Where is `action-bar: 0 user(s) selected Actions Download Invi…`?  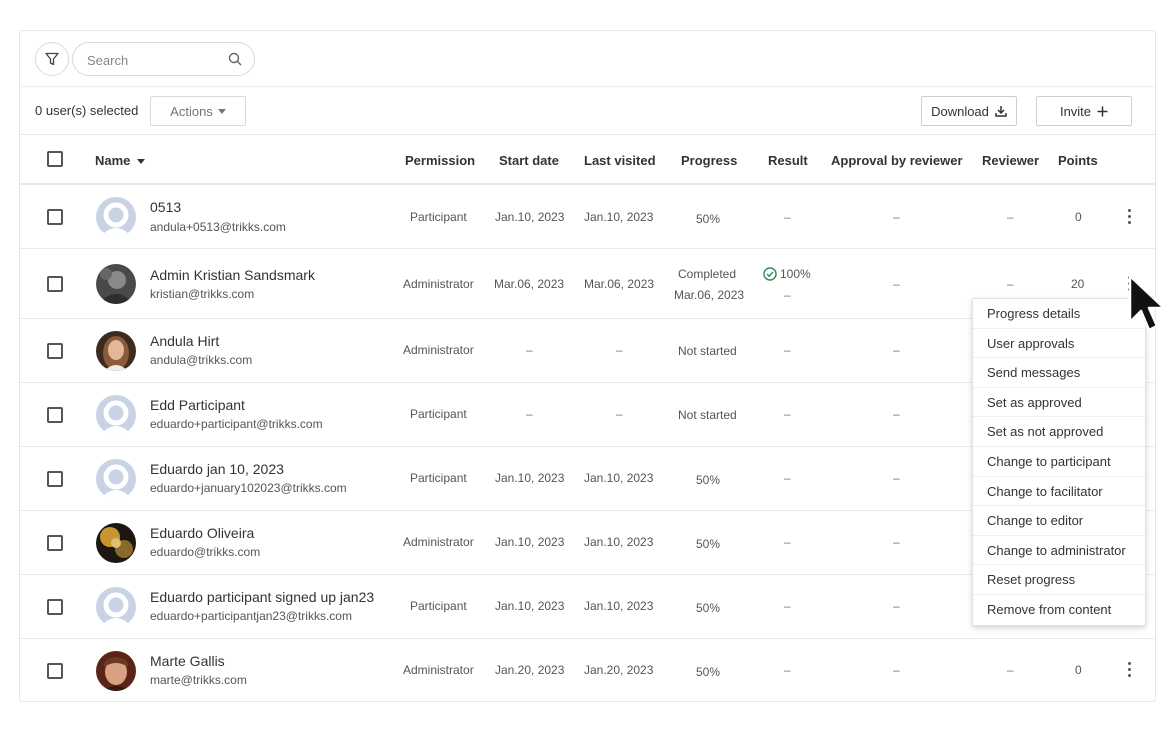
action-bar: 0 user(s) selected Actions Download Invi… is located at coordinates (587, 111).